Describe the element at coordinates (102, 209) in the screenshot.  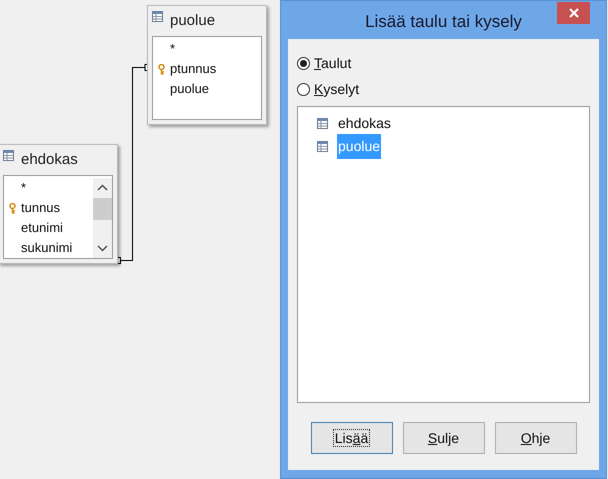
I see `scroll-thumb` at that location.